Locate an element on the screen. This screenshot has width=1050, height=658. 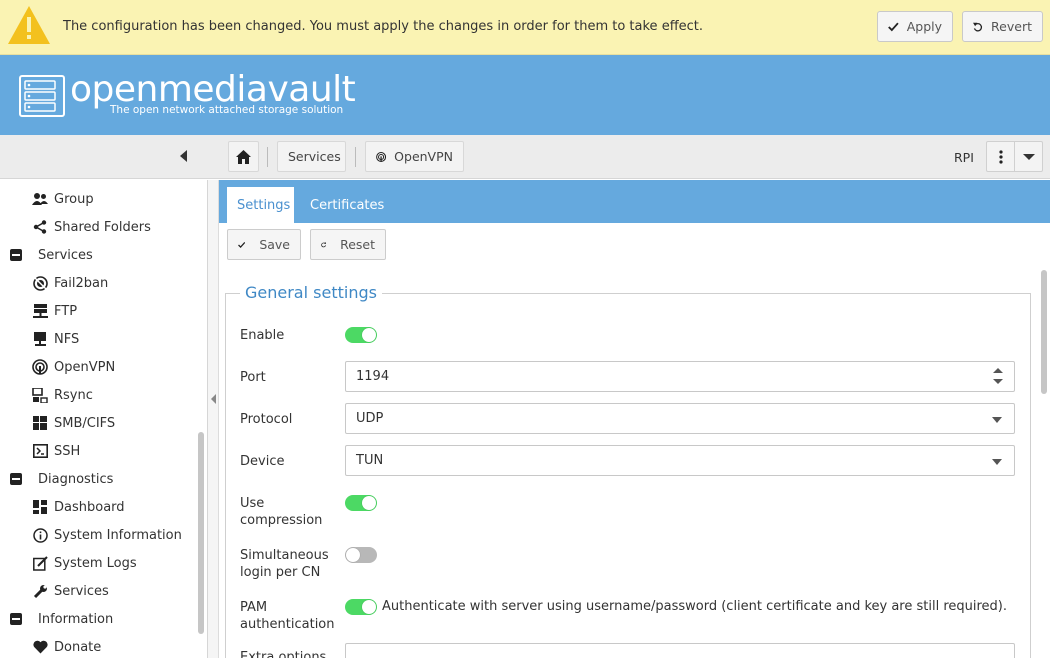
sidebar-item-smb: SMB/CIFS is located at coordinates (73, 423).